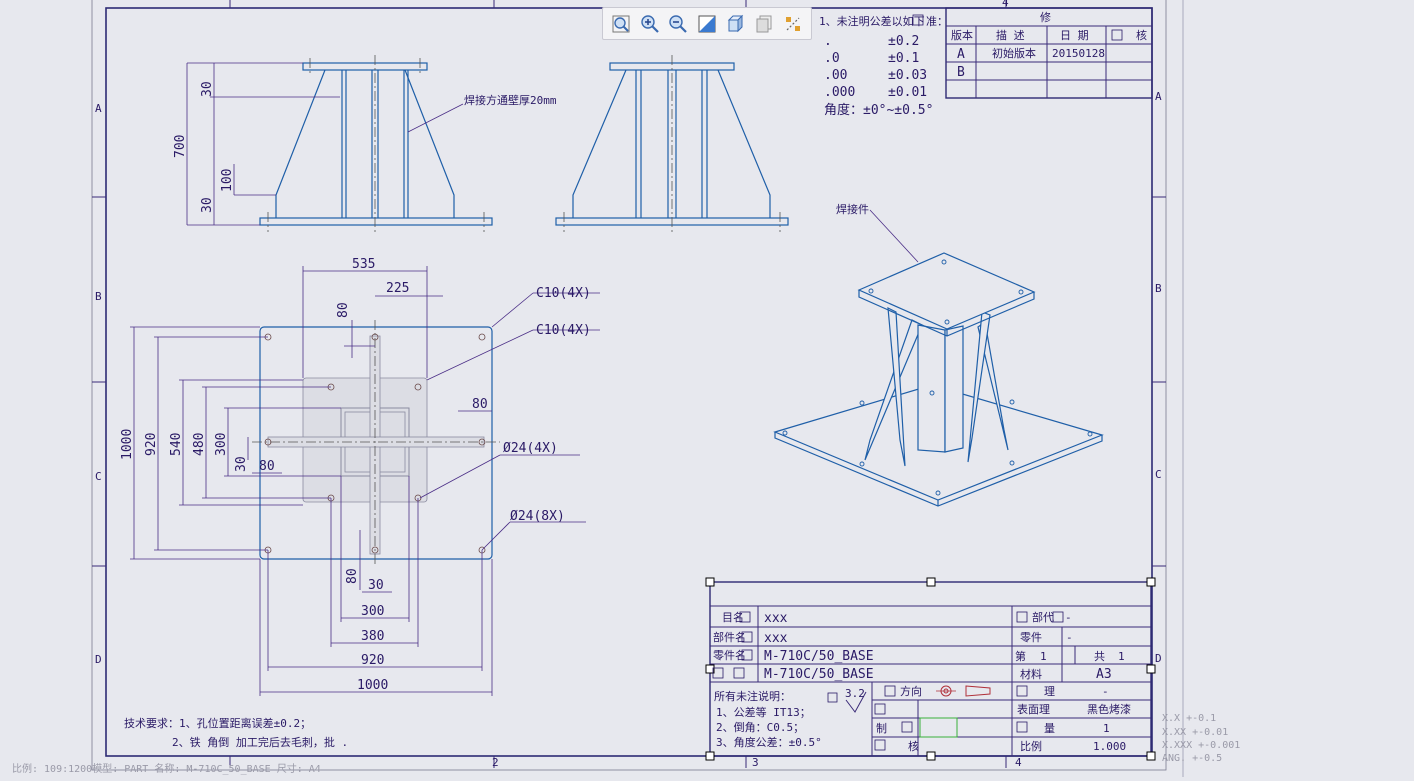 The height and width of the screenshot is (781, 1414). I want to click on front-dim-700: 700, so click(180, 146).